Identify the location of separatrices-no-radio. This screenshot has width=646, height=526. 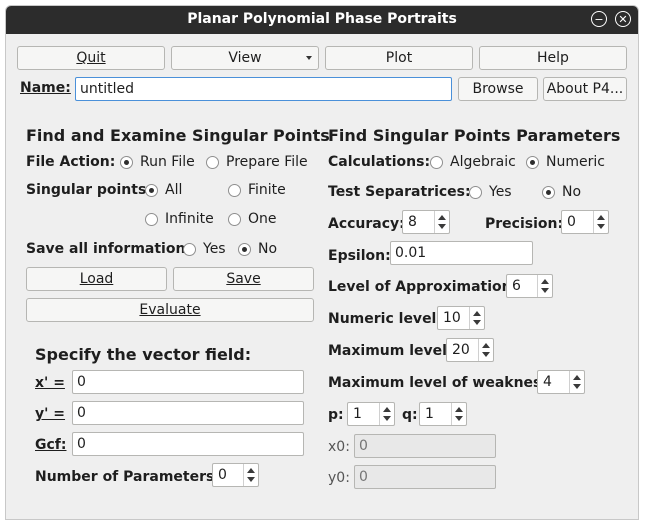
(548, 192).